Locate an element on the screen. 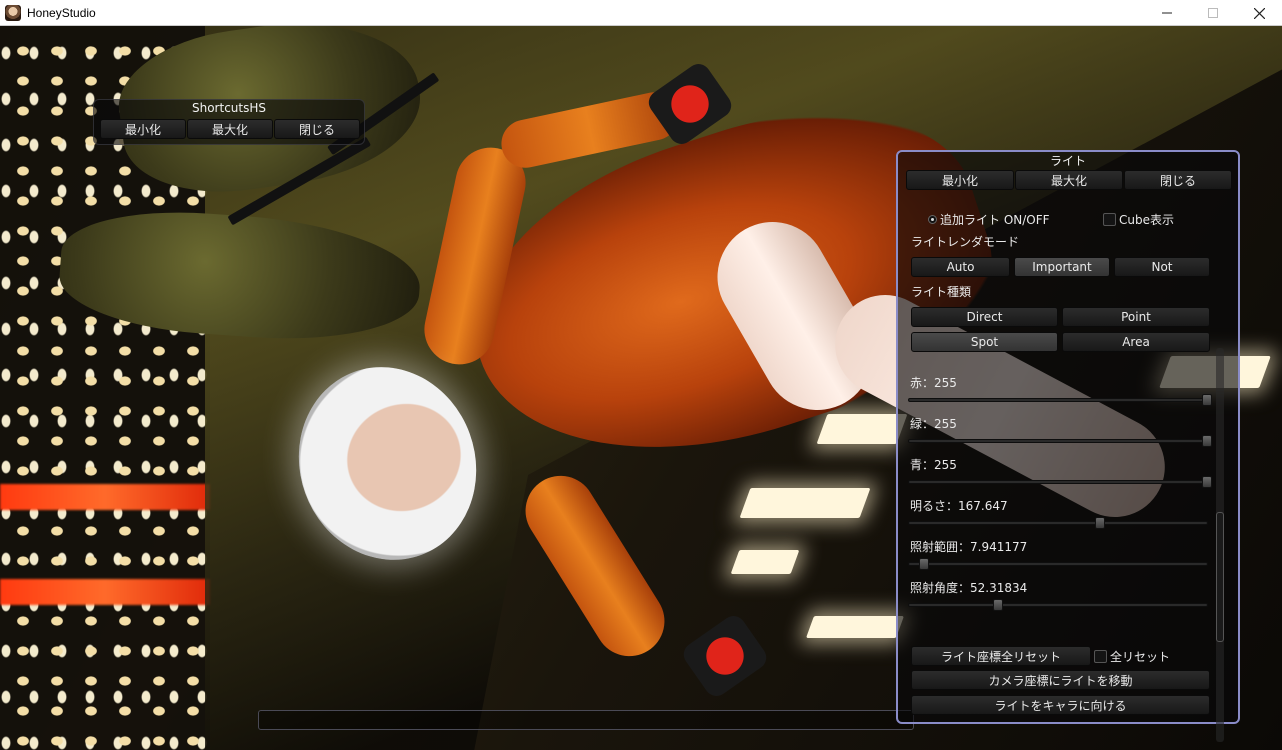 The image size is (1282, 750). shortcuts-minimize-button: 最小化 is located at coordinates (143, 129).